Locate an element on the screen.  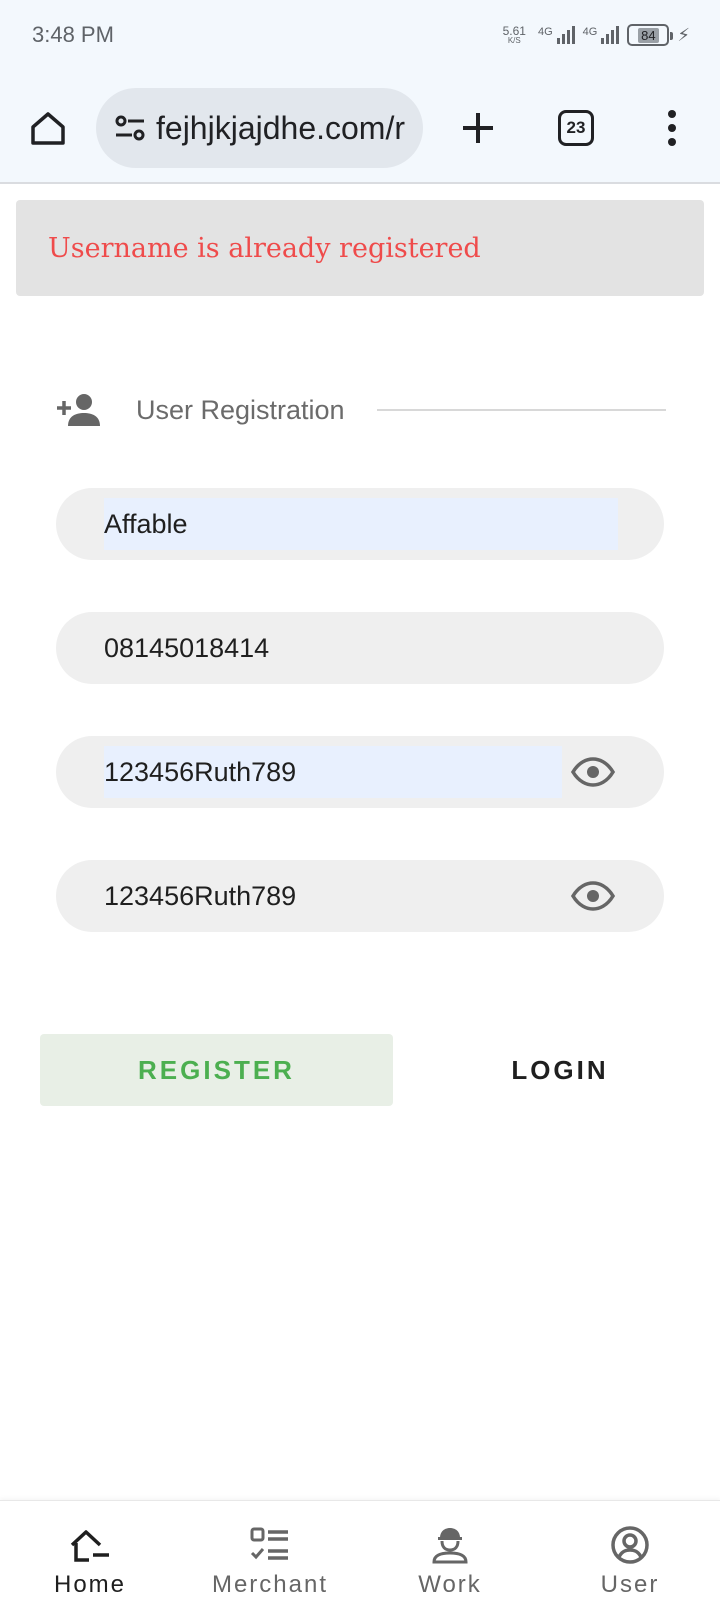
nav-item-user: User is located at coordinates (630, 1556).